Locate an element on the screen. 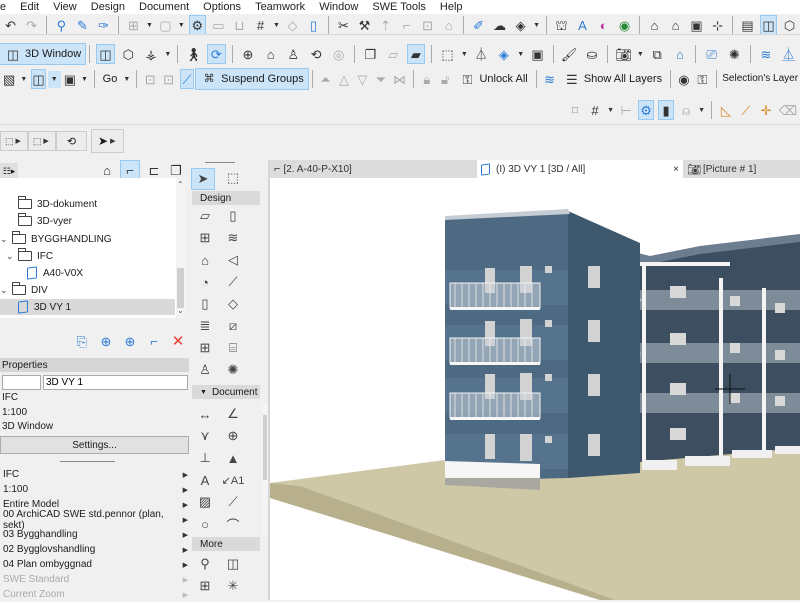 Image resolution: width=800 pixels, height=602 pixels. marquee-tool: ⬚ is located at coordinates (233, 178).